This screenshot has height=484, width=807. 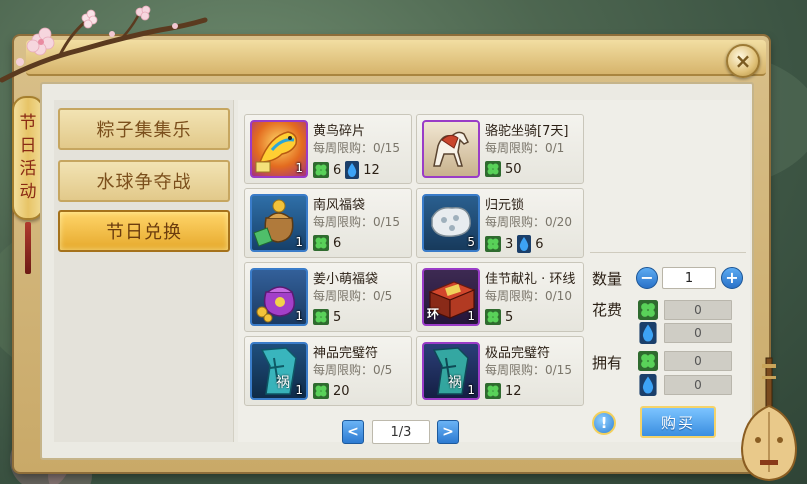 I want to click on owned-clover-value: 0, so click(x=698, y=361).